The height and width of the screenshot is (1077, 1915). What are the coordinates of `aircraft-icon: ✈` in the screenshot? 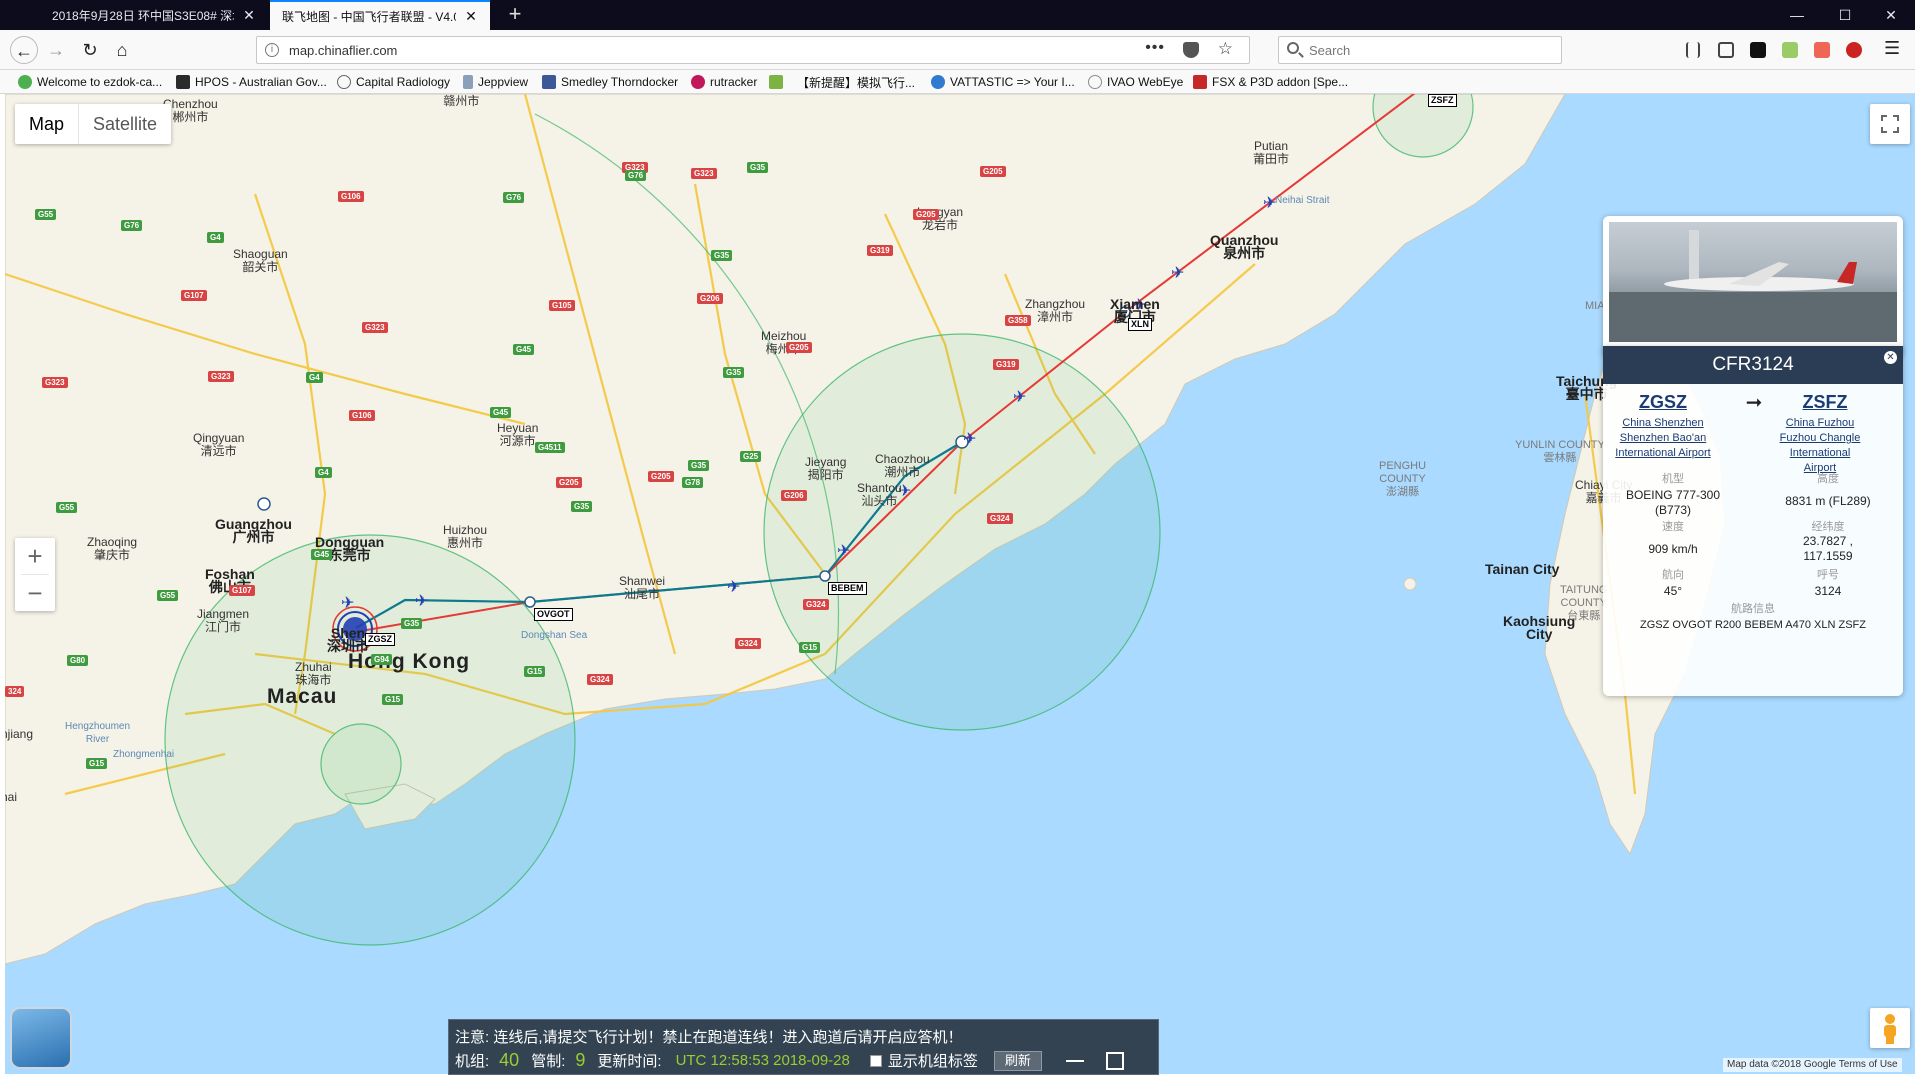 It's located at (733, 586).